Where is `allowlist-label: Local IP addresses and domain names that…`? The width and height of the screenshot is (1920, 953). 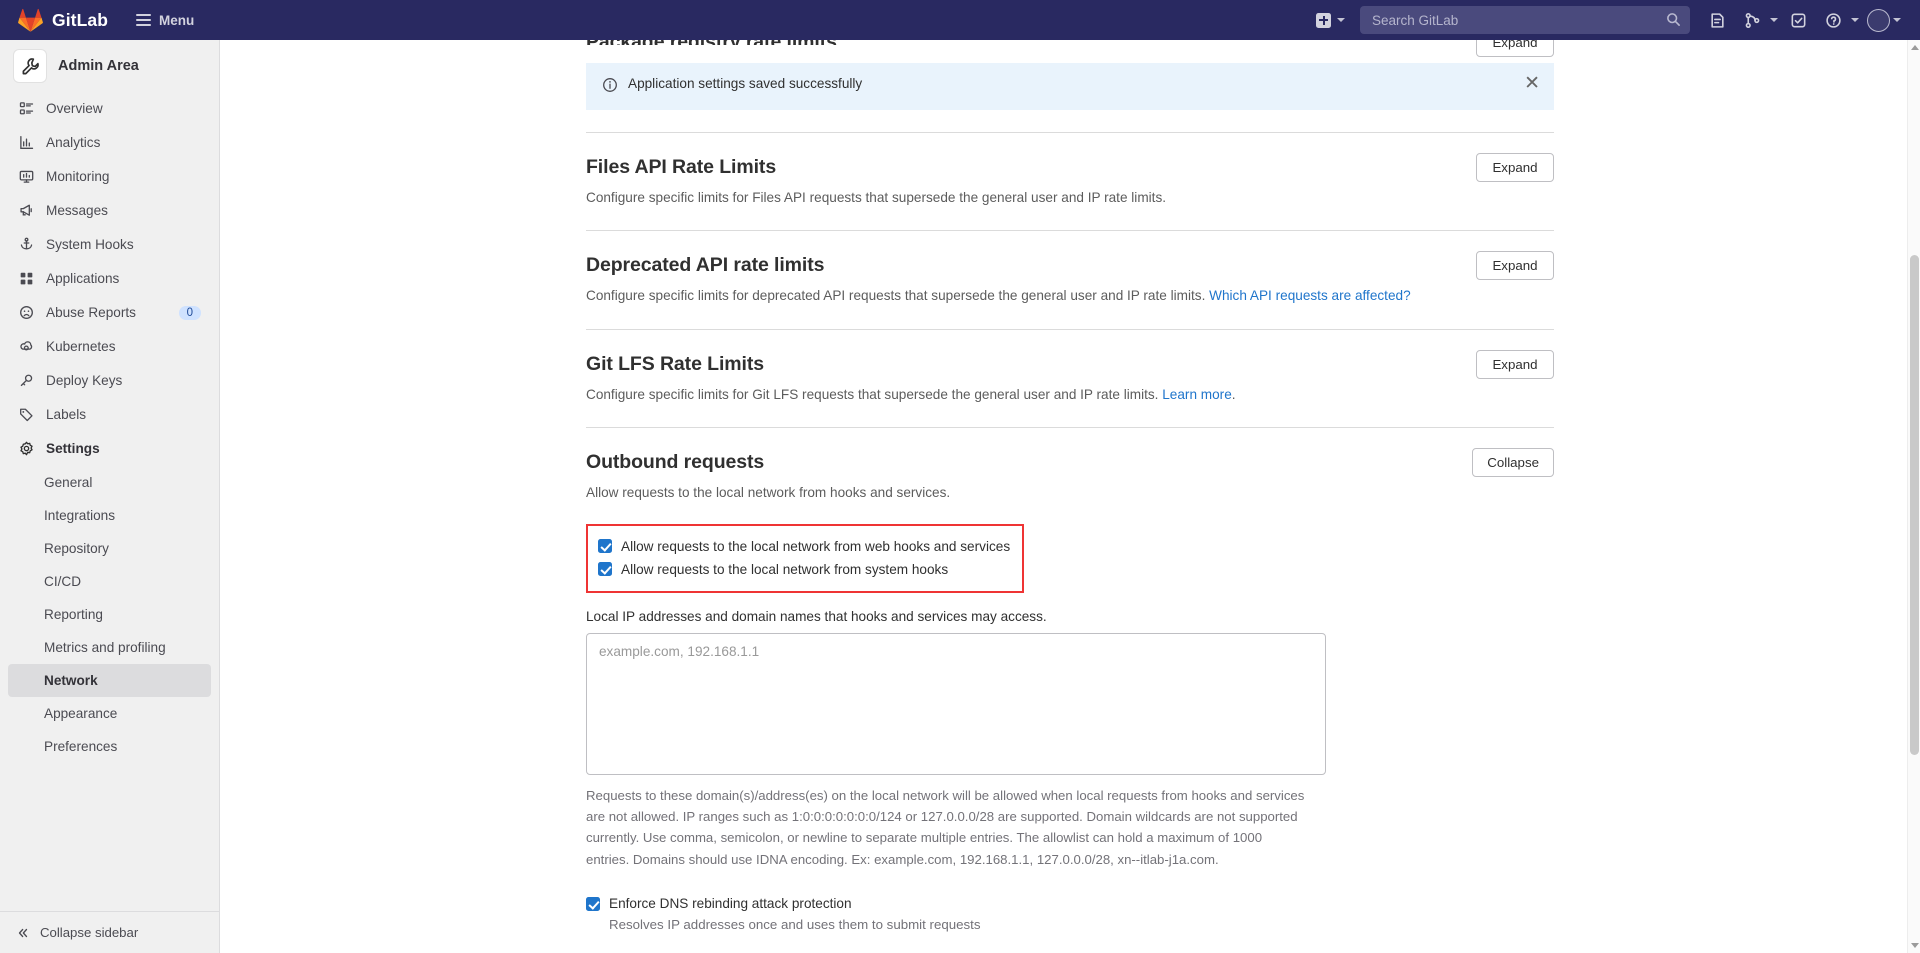
allowlist-label: Local IP addresses and domain names that… is located at coordinates (816, 616).